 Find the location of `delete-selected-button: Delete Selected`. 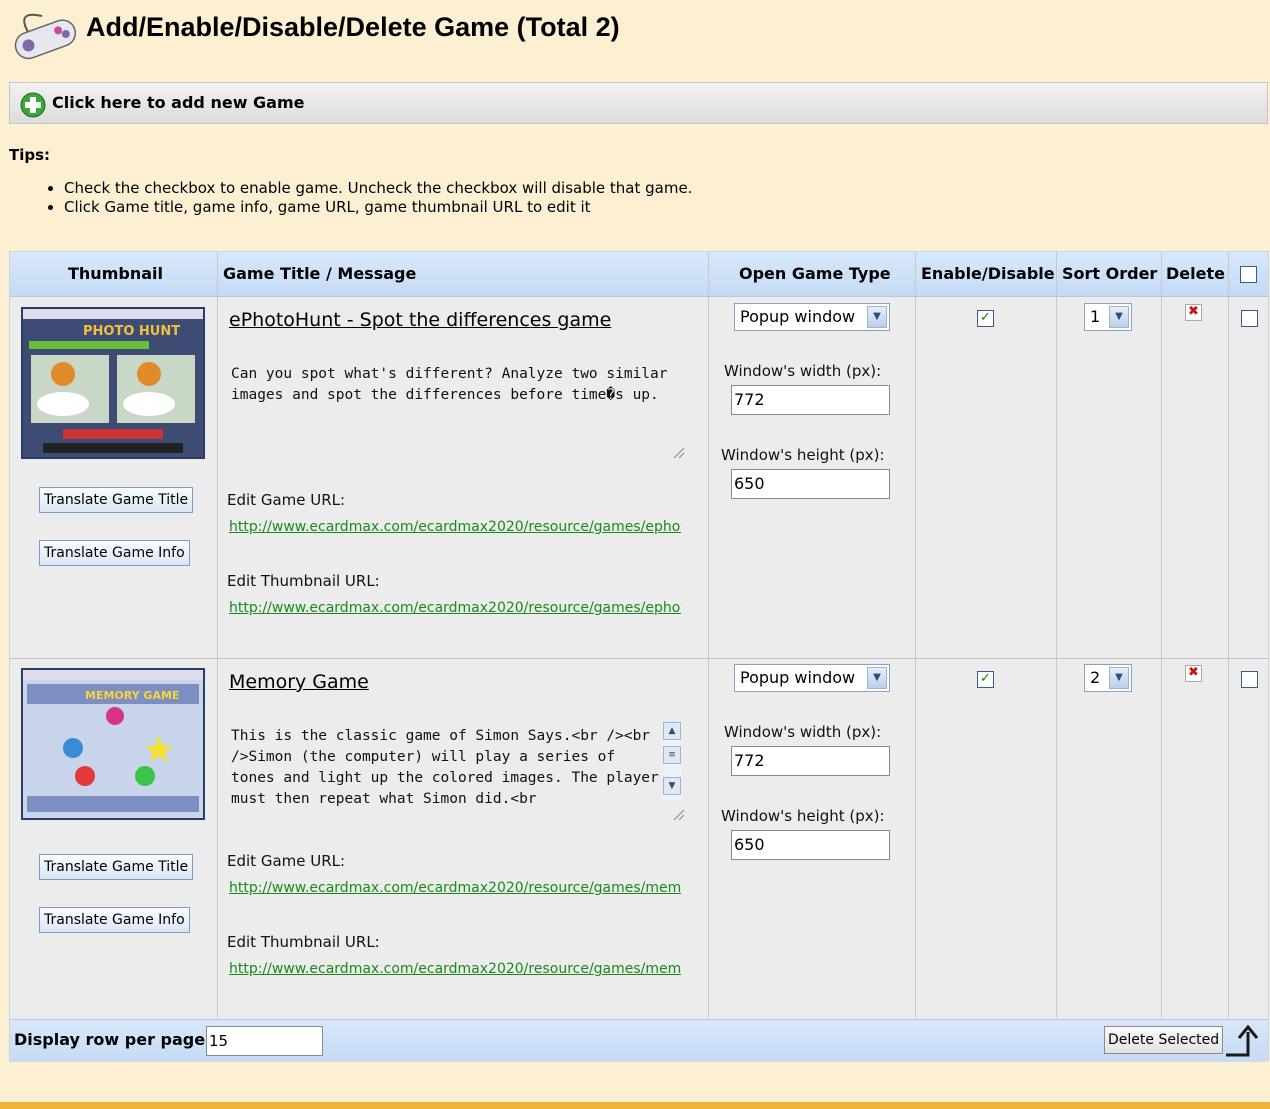

delete-selected-button: Delete Selected is located at coordinates (1164, 1040).